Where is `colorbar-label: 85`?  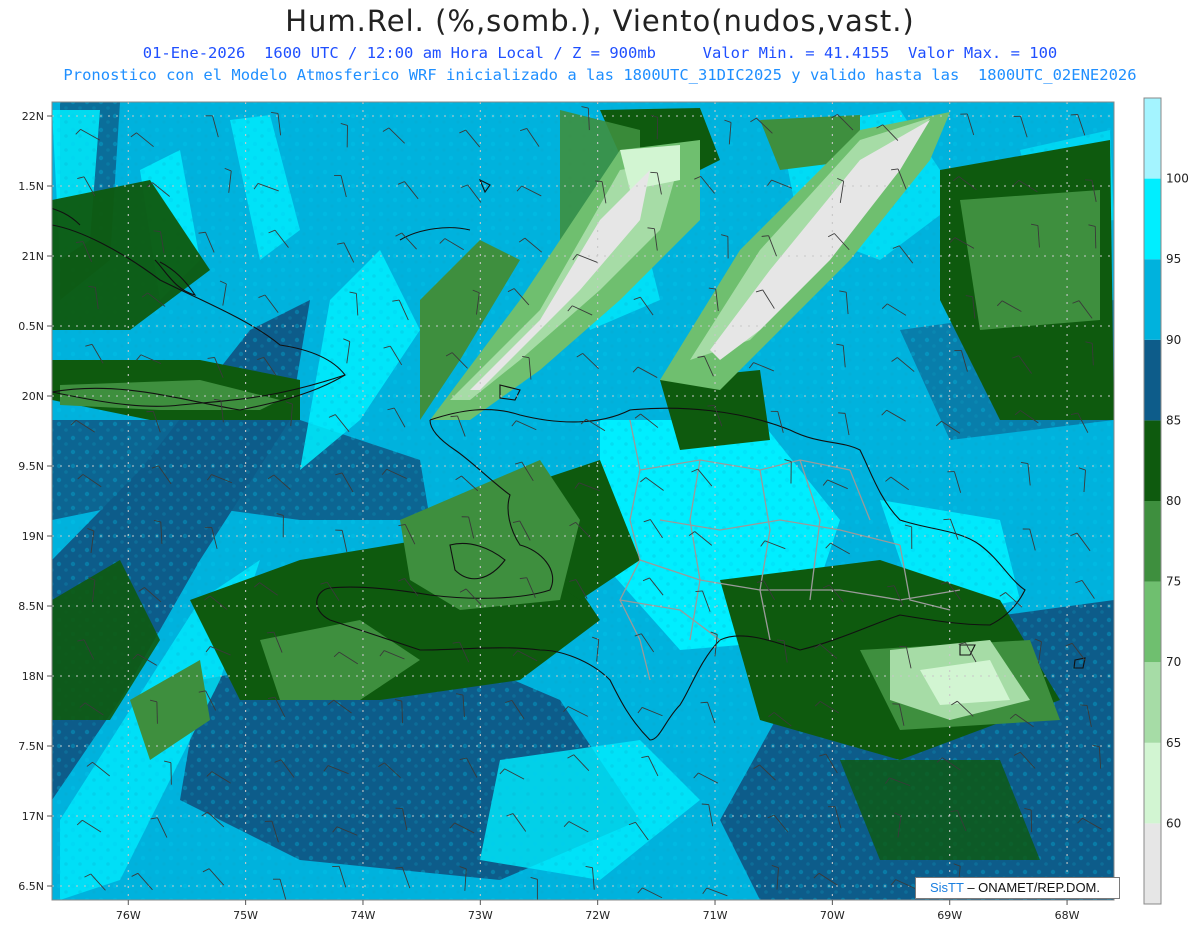 colorbar-label: 85 is located at coordinates (1173, 420).